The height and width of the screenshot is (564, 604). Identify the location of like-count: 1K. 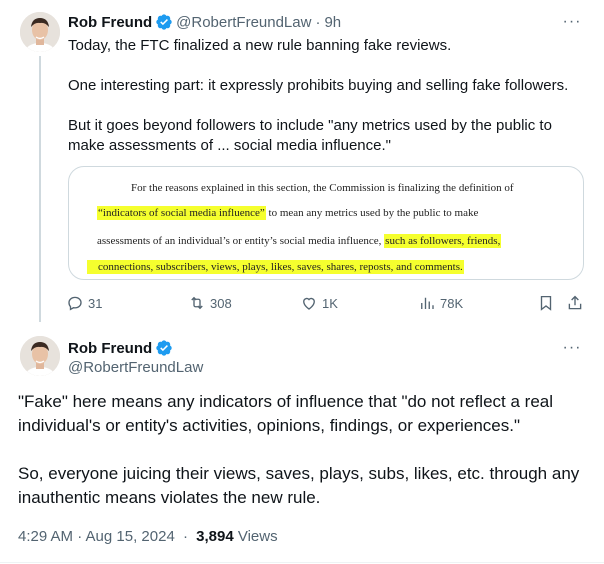
(330, 303).